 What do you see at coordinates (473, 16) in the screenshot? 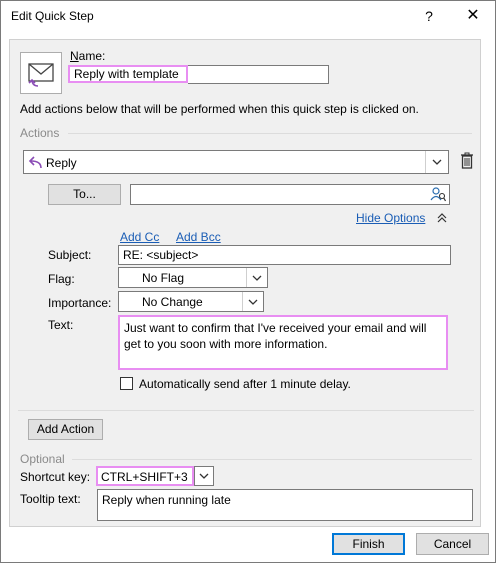
I see `close-button: ✕` at bounding box center [473, 16].